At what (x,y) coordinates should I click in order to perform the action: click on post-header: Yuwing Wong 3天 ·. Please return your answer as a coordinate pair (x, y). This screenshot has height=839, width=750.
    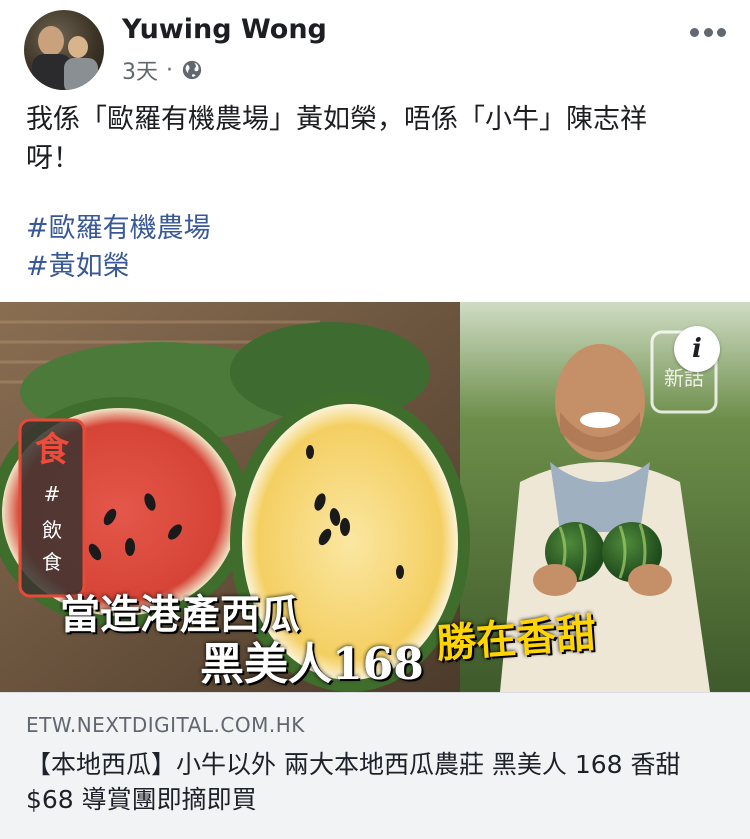
    Looking at the image, I should click on (375, 48).